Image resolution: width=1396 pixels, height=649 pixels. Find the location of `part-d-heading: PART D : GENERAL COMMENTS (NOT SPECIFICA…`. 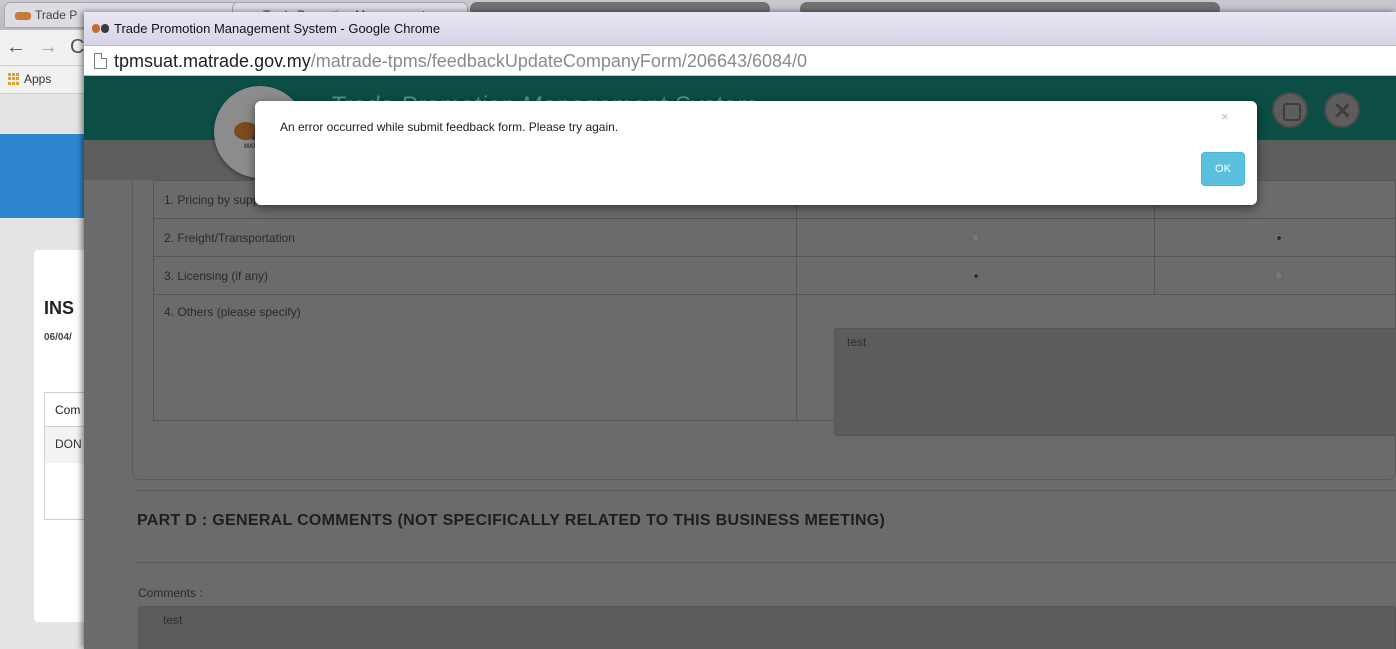

part-d-heading: PART D : GENERAL COMMENTS (NOT SPECIFICA… is located at coordinates (511, 520).